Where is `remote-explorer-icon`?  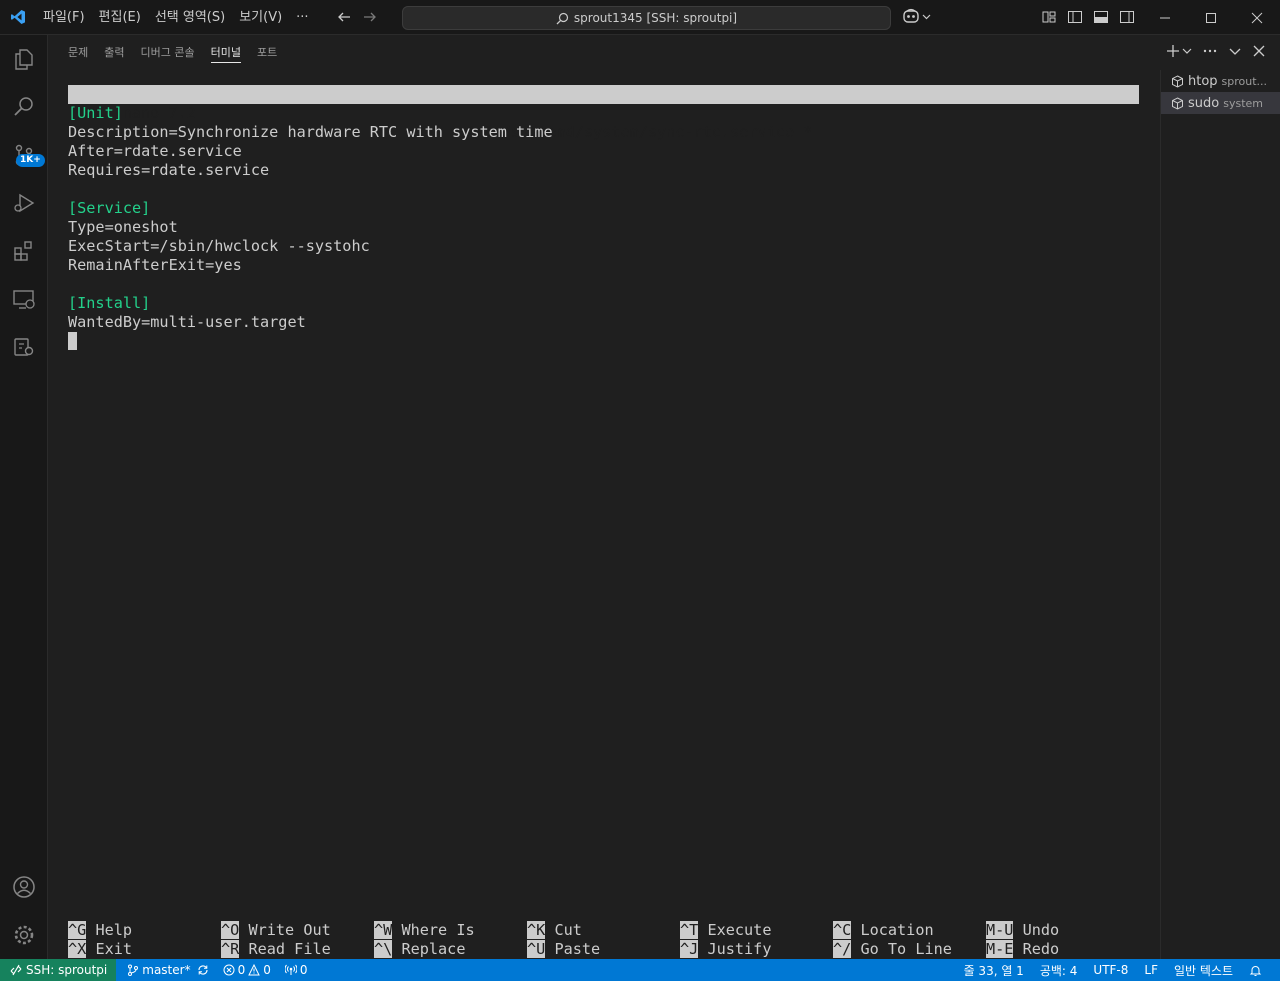
remote-explorer-icon is located at coordinates (24, 299).